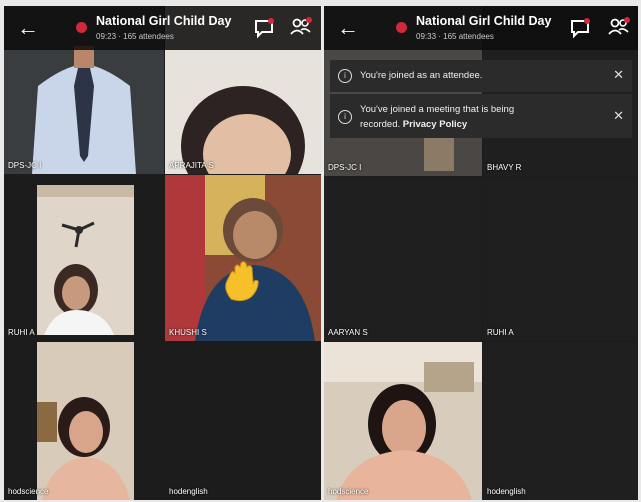  I want to click on video-tile-khushi: KHUSHI S, so click(243, 258).